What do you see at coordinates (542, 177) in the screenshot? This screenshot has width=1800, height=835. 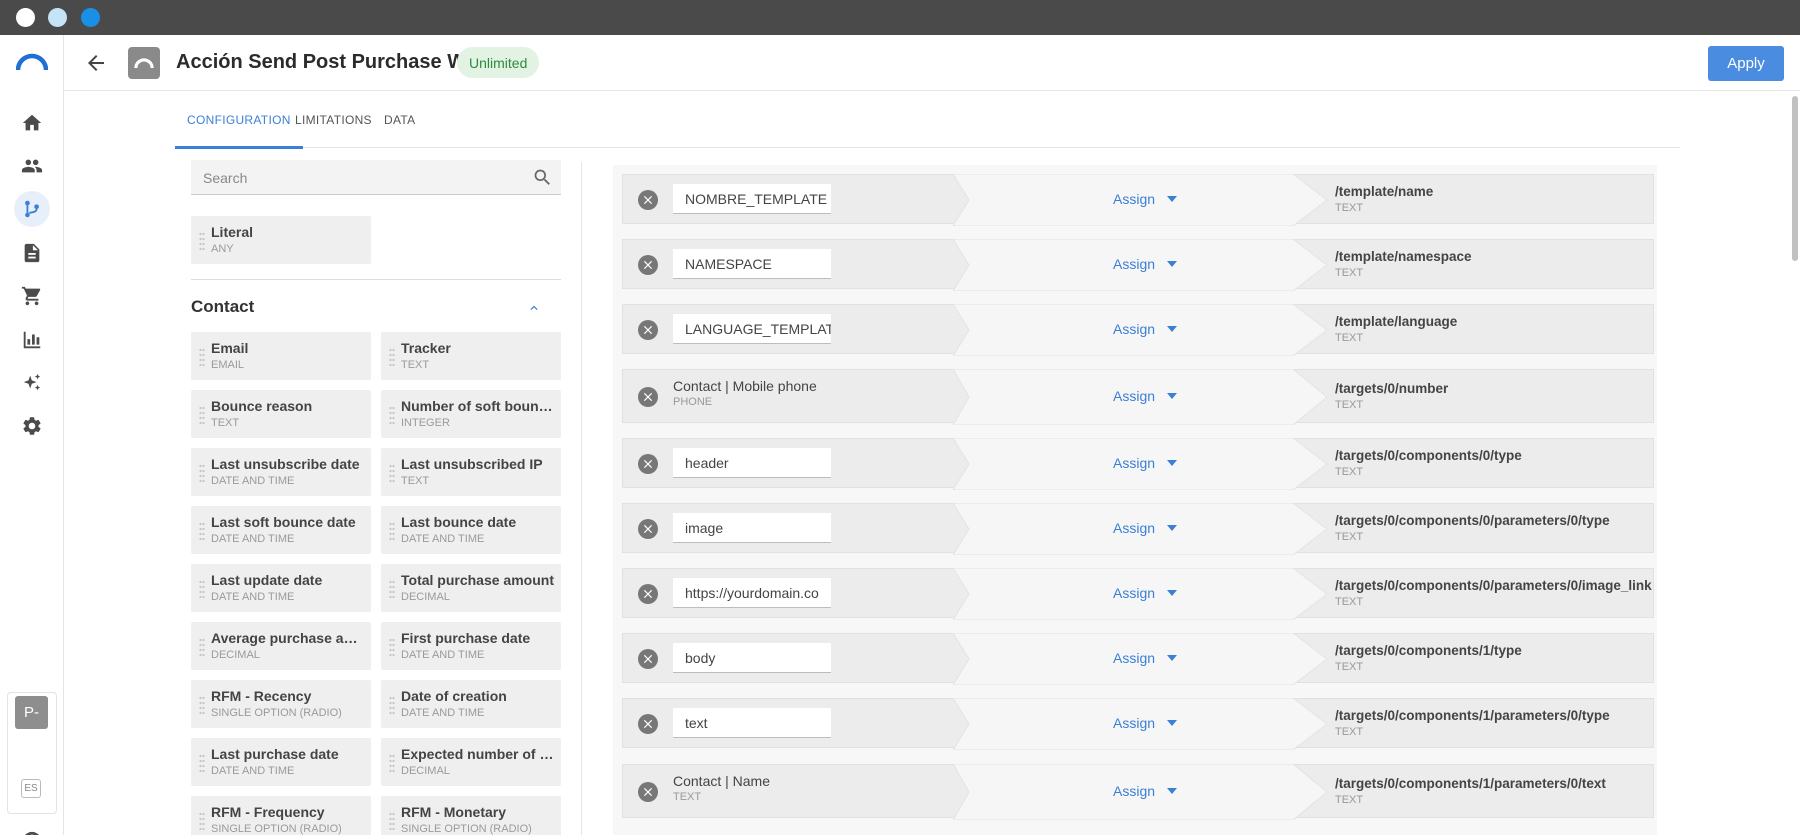 I see `search-icon` at bounding box center [542, 177].